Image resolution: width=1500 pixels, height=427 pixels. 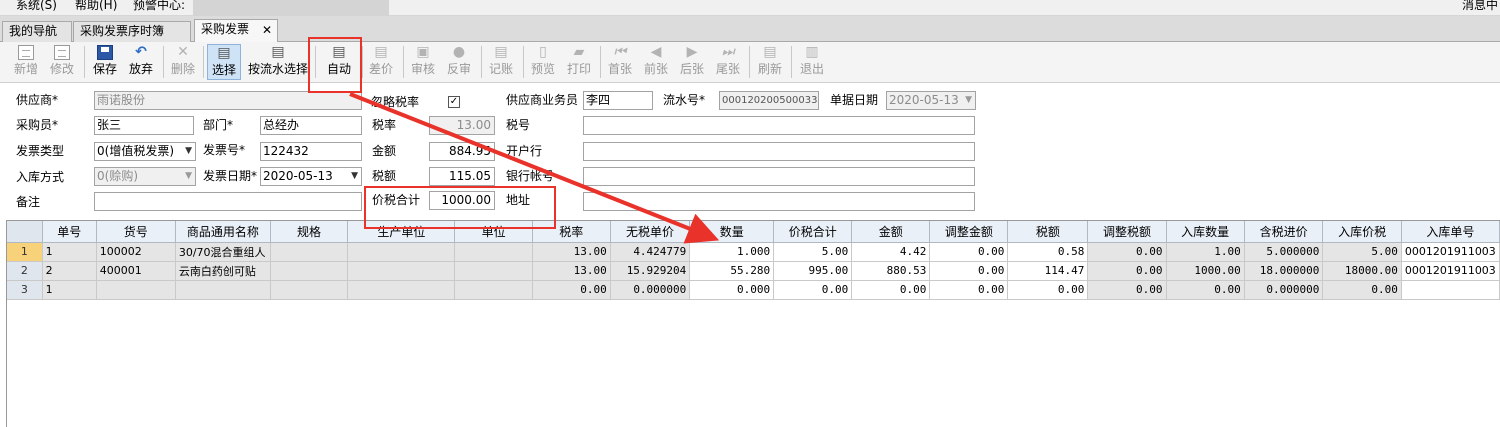 I want to click on next-button: ▶ 后张, so click(x=692, y=62).